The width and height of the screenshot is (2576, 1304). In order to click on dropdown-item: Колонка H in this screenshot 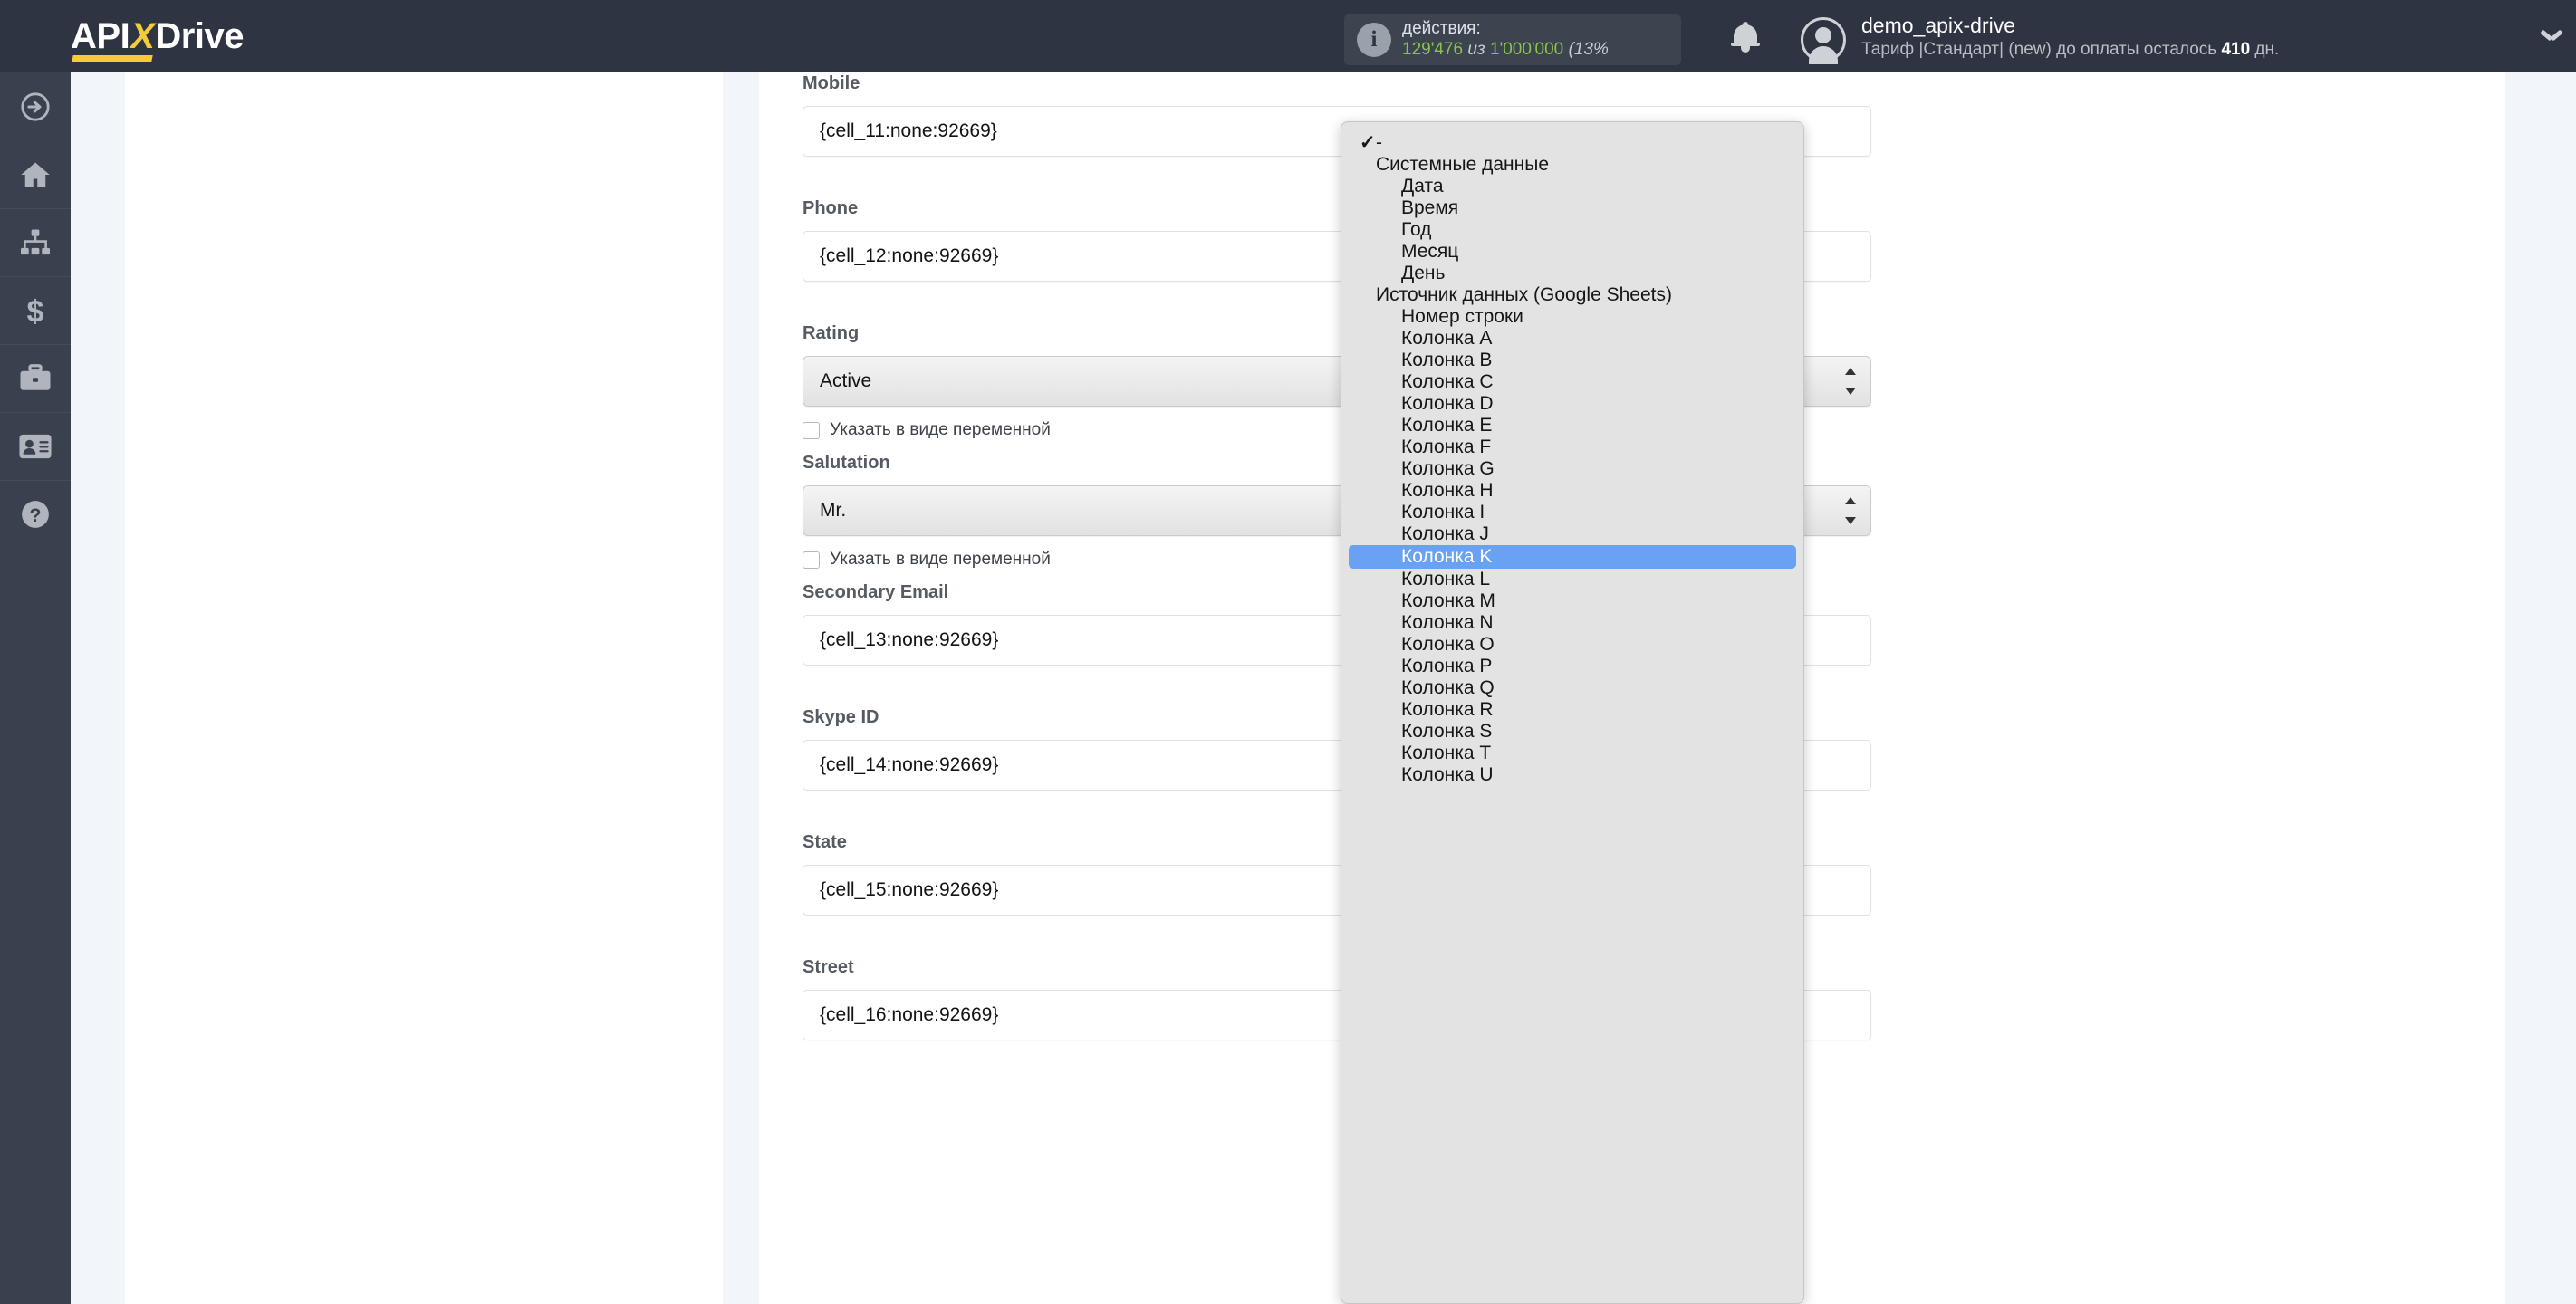, I will do `click(1572, 491)`.